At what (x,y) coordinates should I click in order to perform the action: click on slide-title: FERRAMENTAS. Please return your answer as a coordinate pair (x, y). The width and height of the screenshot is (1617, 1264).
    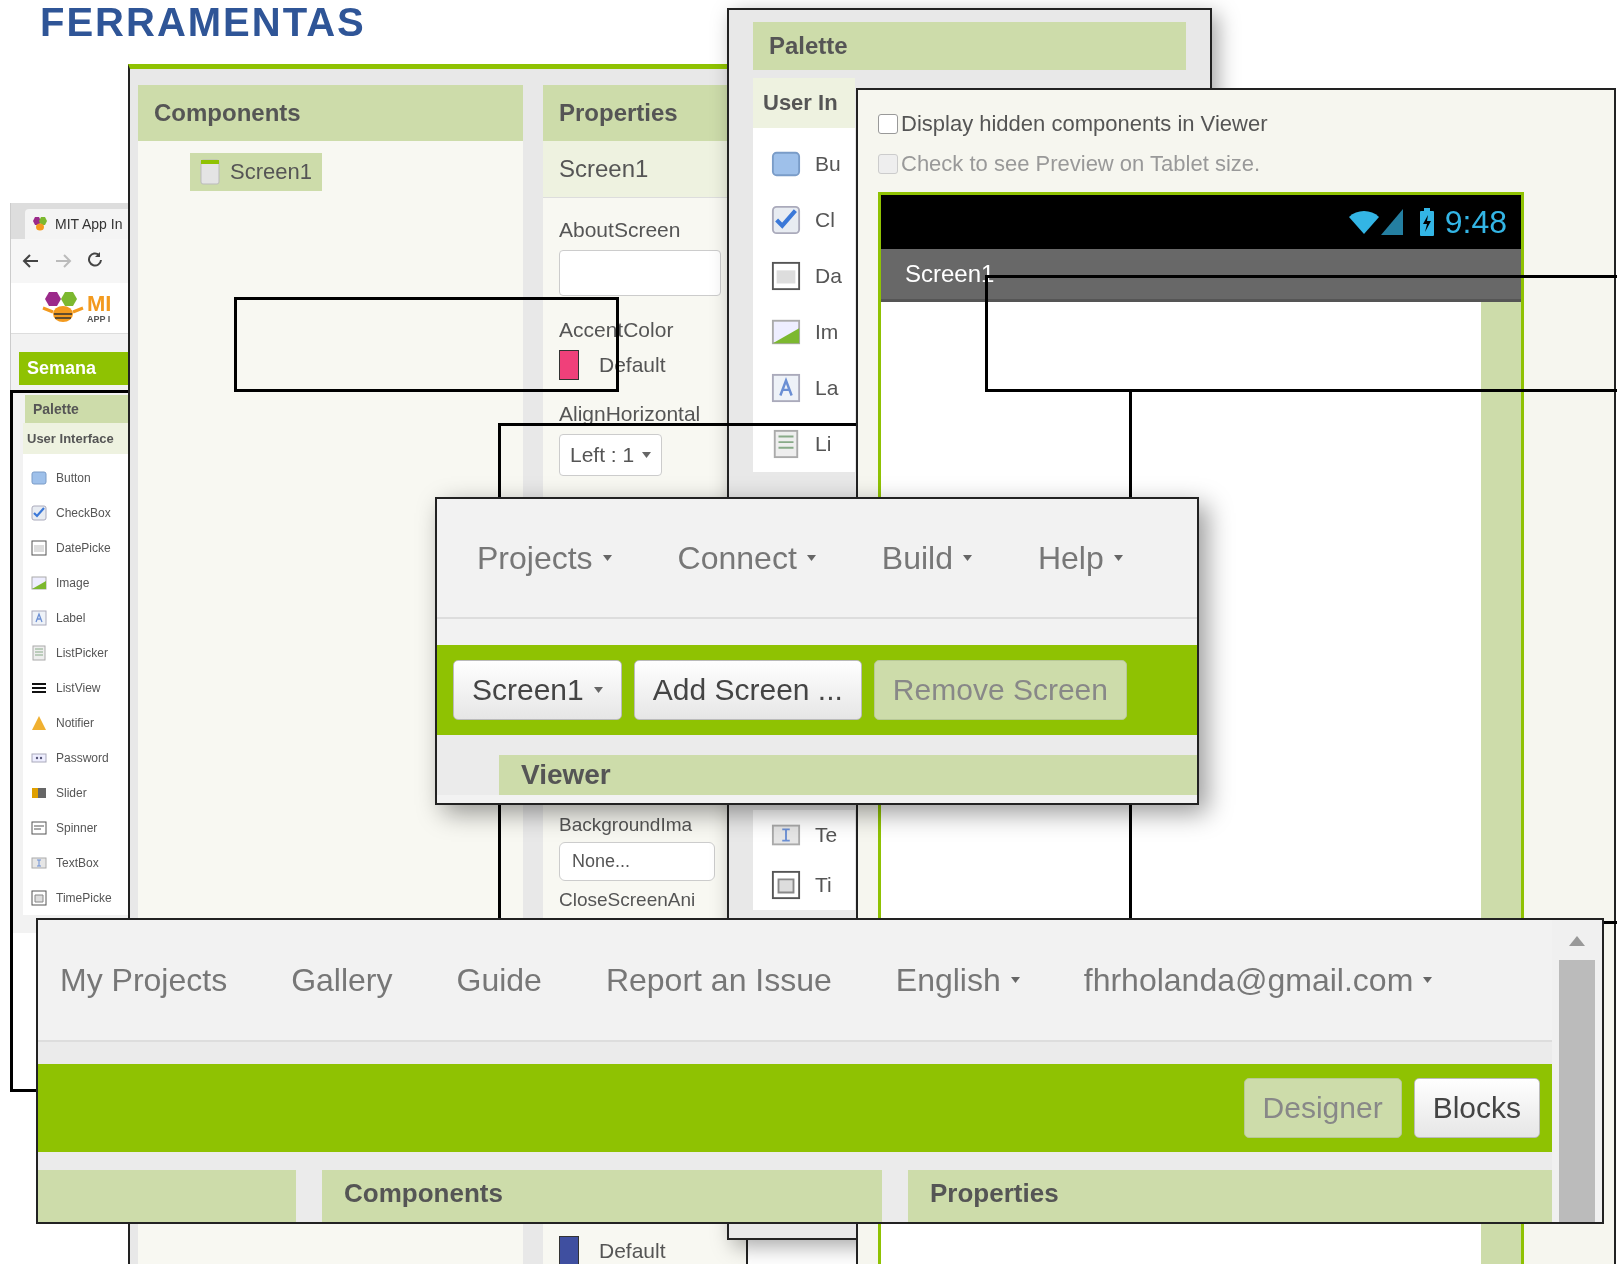
    Looking at the image, I should click on (203, 22).